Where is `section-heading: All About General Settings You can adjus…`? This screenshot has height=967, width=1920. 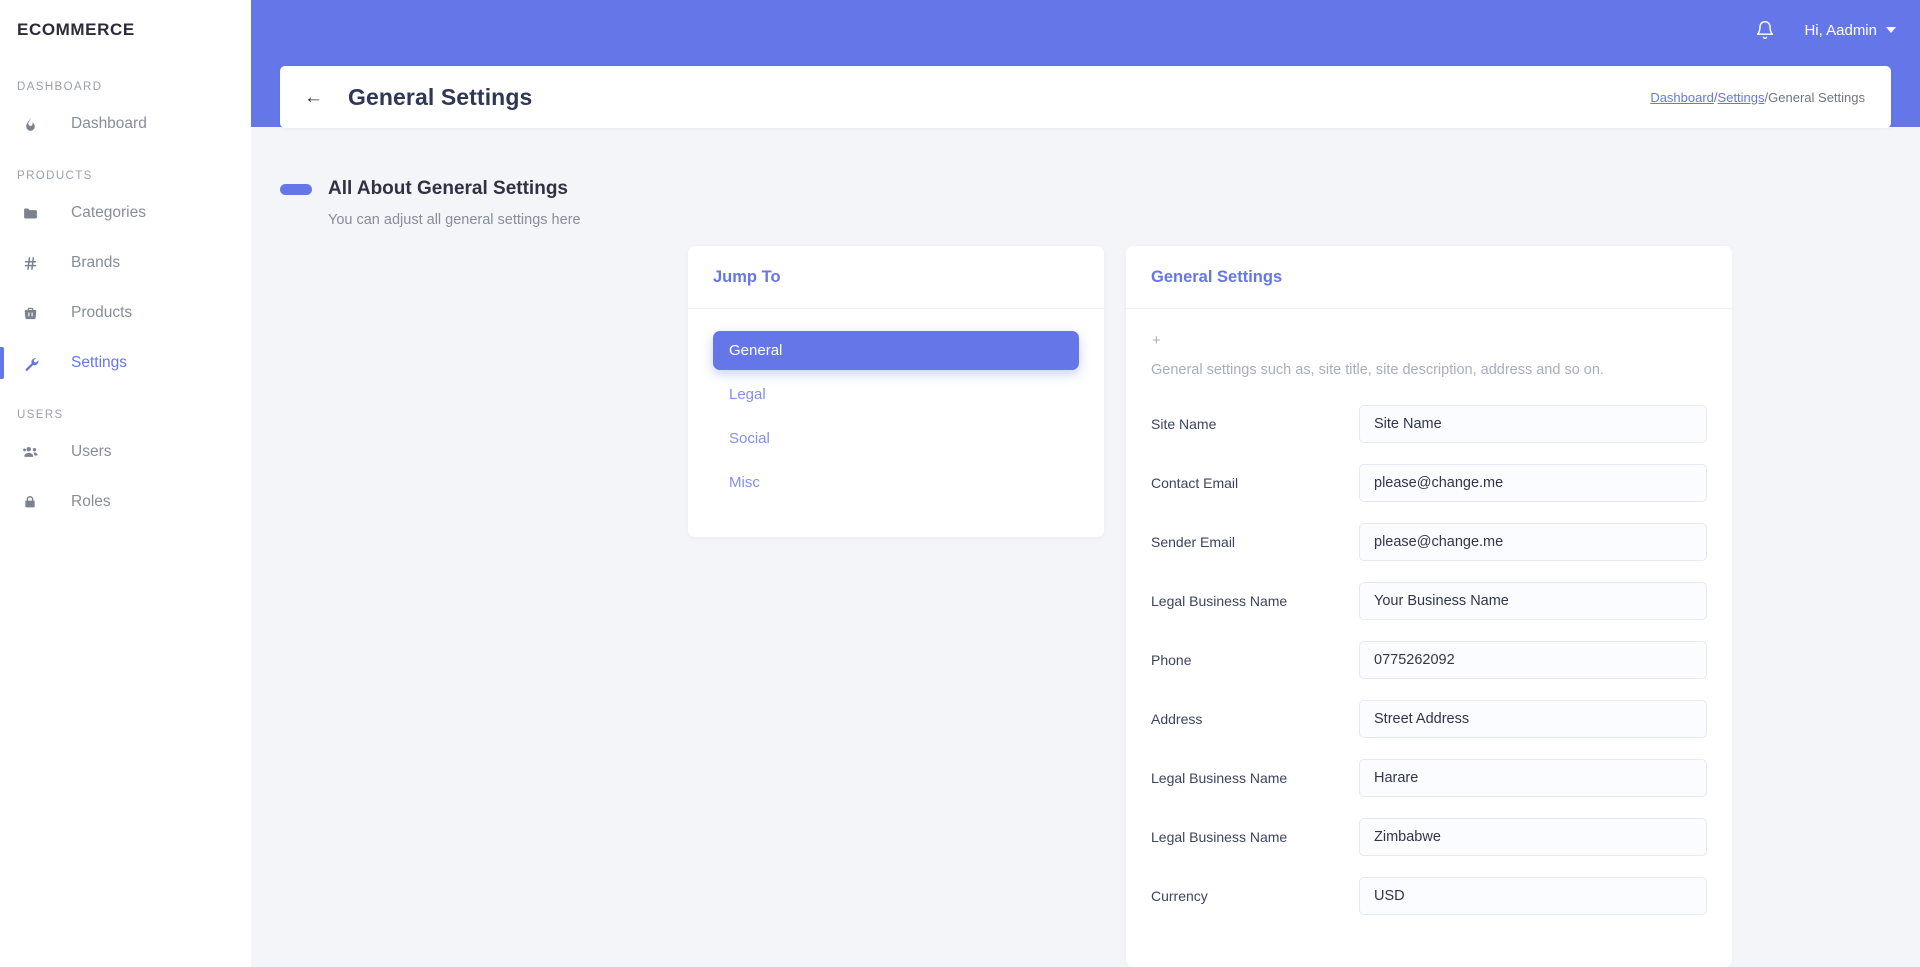 section-heading: All About General Settings You can adjus… is located at coordinates (430, 203).